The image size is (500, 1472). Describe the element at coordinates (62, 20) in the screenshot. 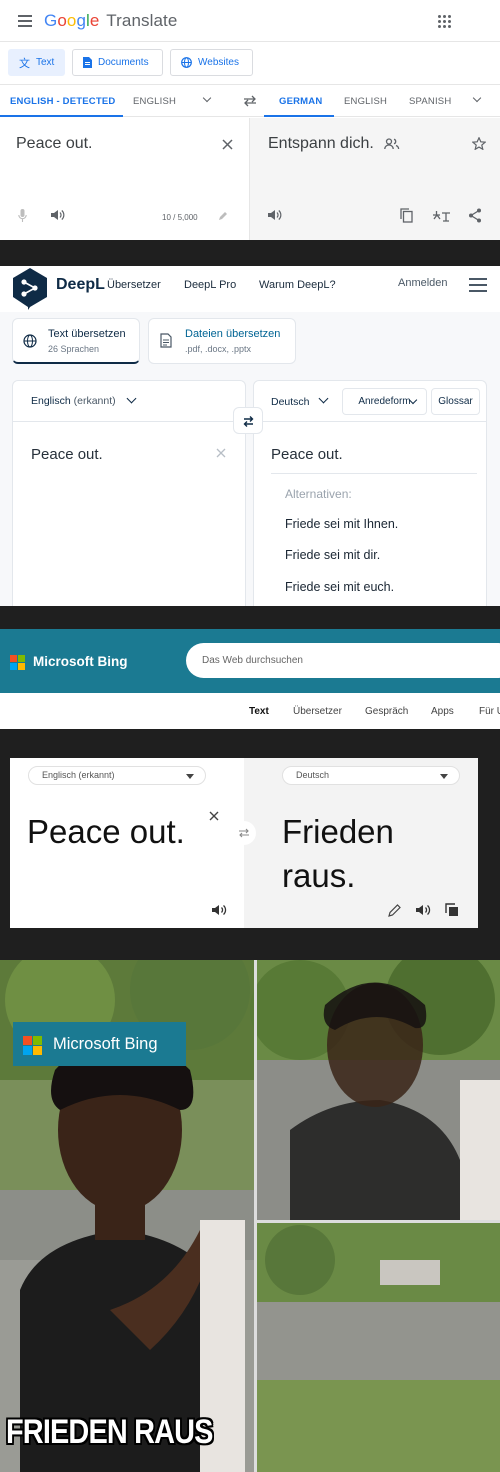

I see `logo-letter: o` at that location.